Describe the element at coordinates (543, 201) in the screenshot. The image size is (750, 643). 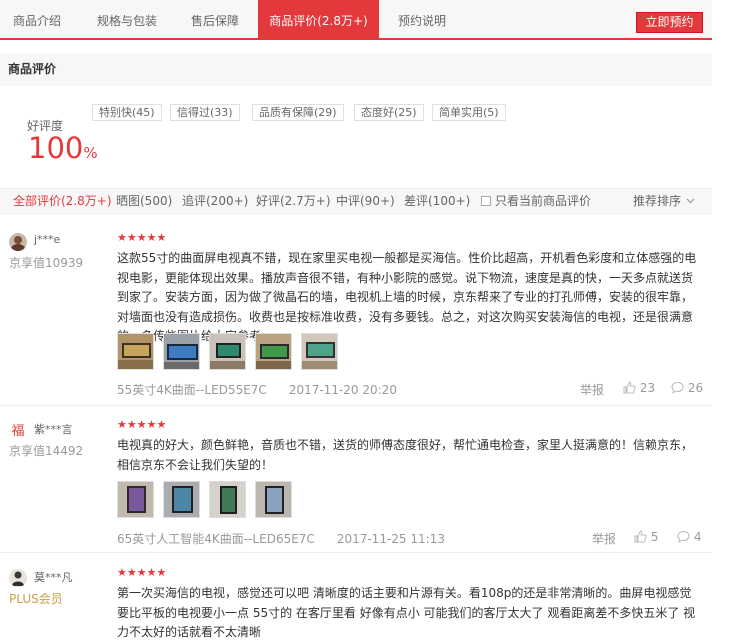
I see `only-current-label: 只看当前商品评价` at that location.